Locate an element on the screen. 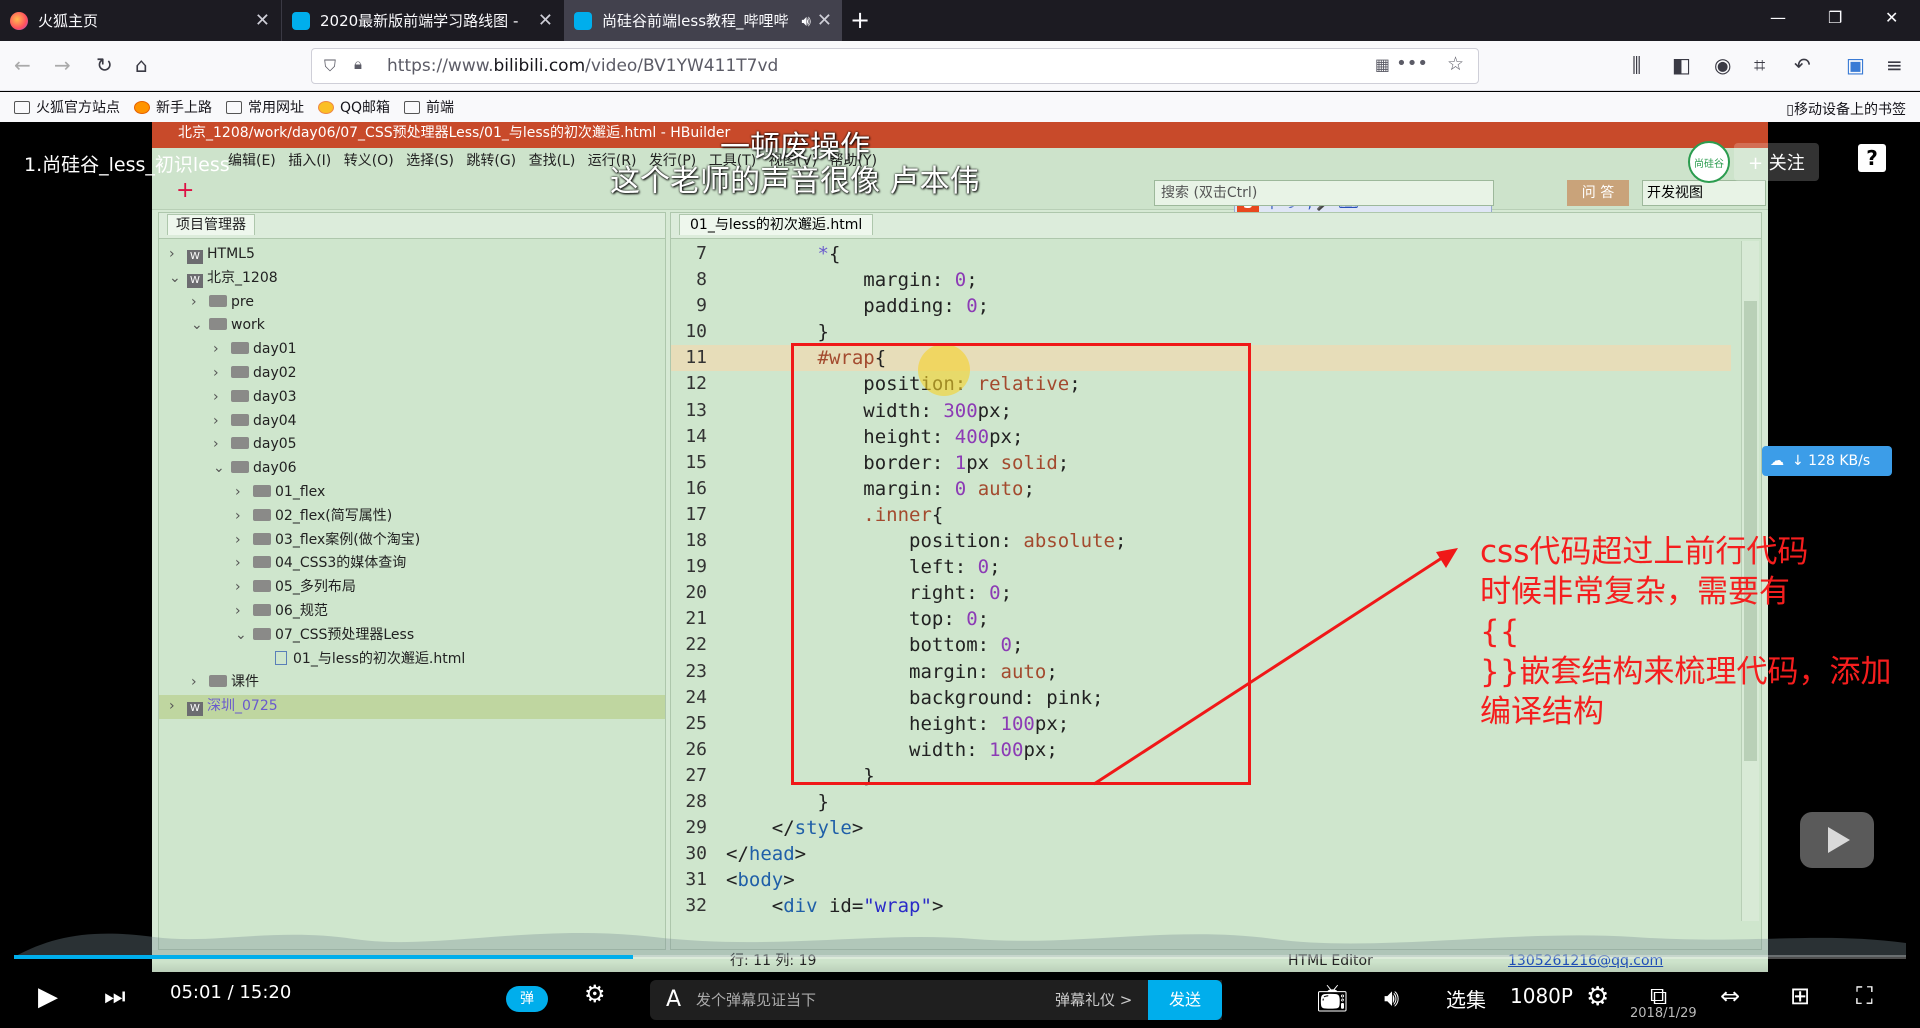 The image size is (1920, 1028). back-icon: ← is located at coordinates (22, 65).